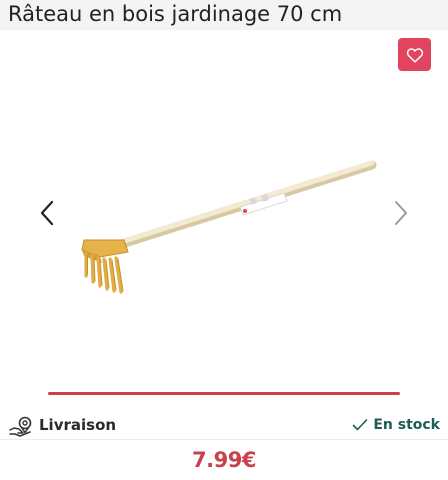  I want to click on chevron-left-icon, so click(47, 213).